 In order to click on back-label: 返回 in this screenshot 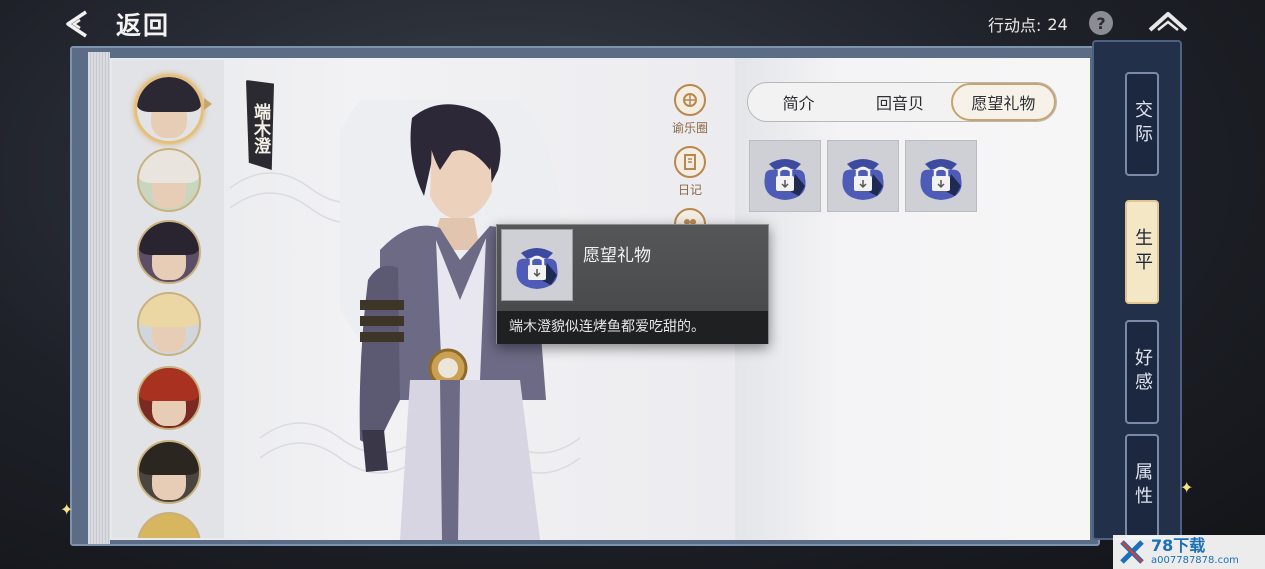, I will do `click(143, 25)`.